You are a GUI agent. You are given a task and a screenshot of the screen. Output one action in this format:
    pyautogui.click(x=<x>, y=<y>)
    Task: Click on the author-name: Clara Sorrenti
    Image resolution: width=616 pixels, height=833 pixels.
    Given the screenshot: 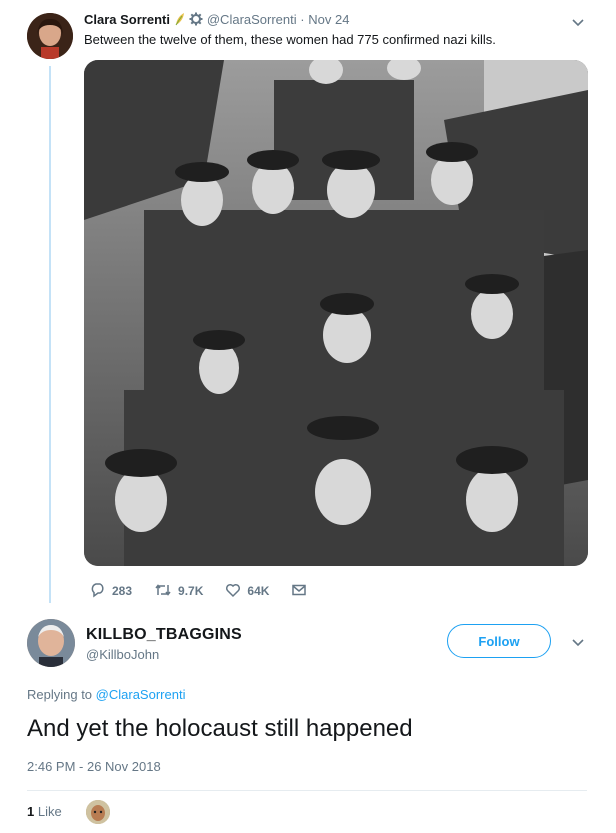 What is the action you would take?
    pyautogui.click(x=127, y=19)
    